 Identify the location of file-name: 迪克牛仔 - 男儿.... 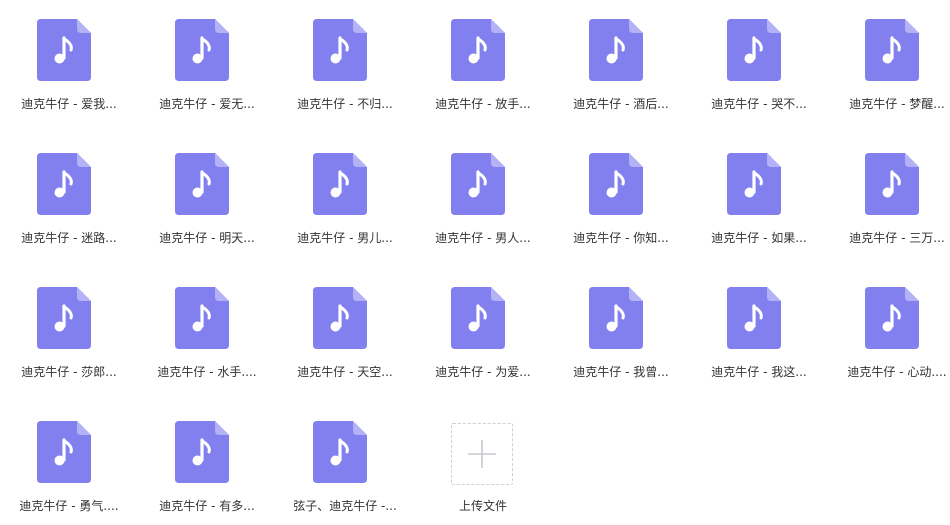
(345, 238).